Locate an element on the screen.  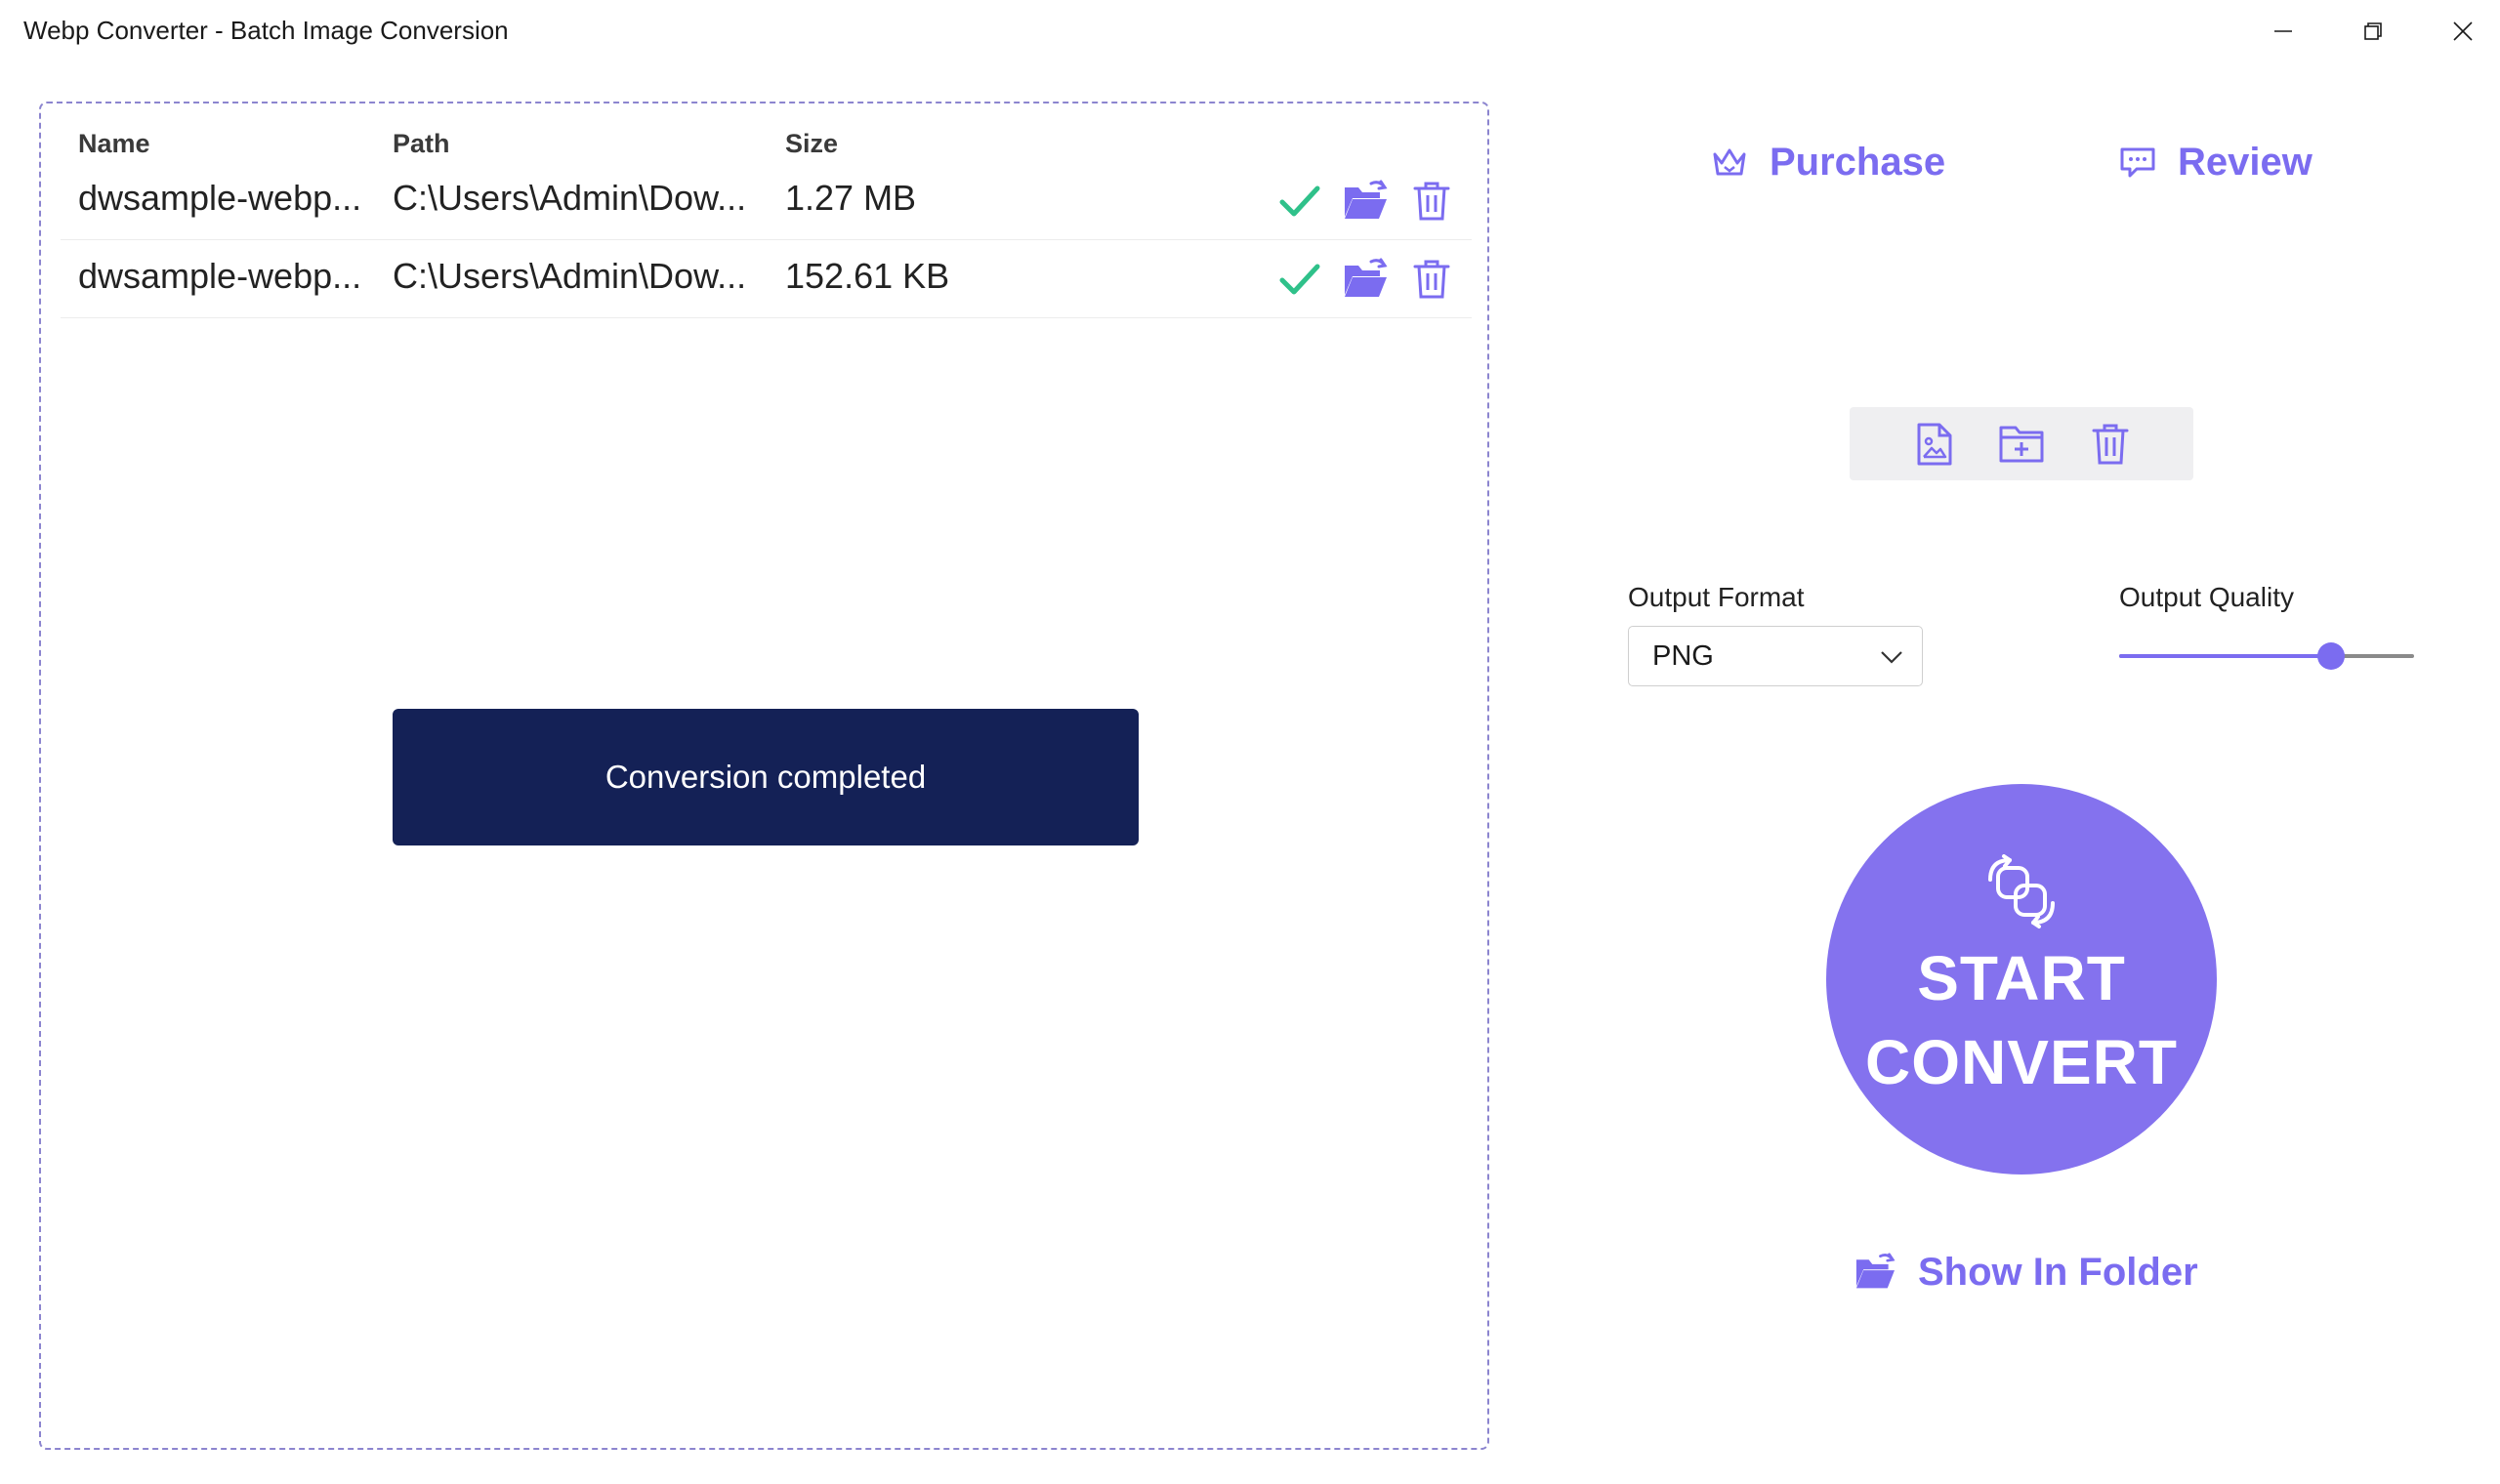
add-folder-button is located at coordinates (2021, 445).